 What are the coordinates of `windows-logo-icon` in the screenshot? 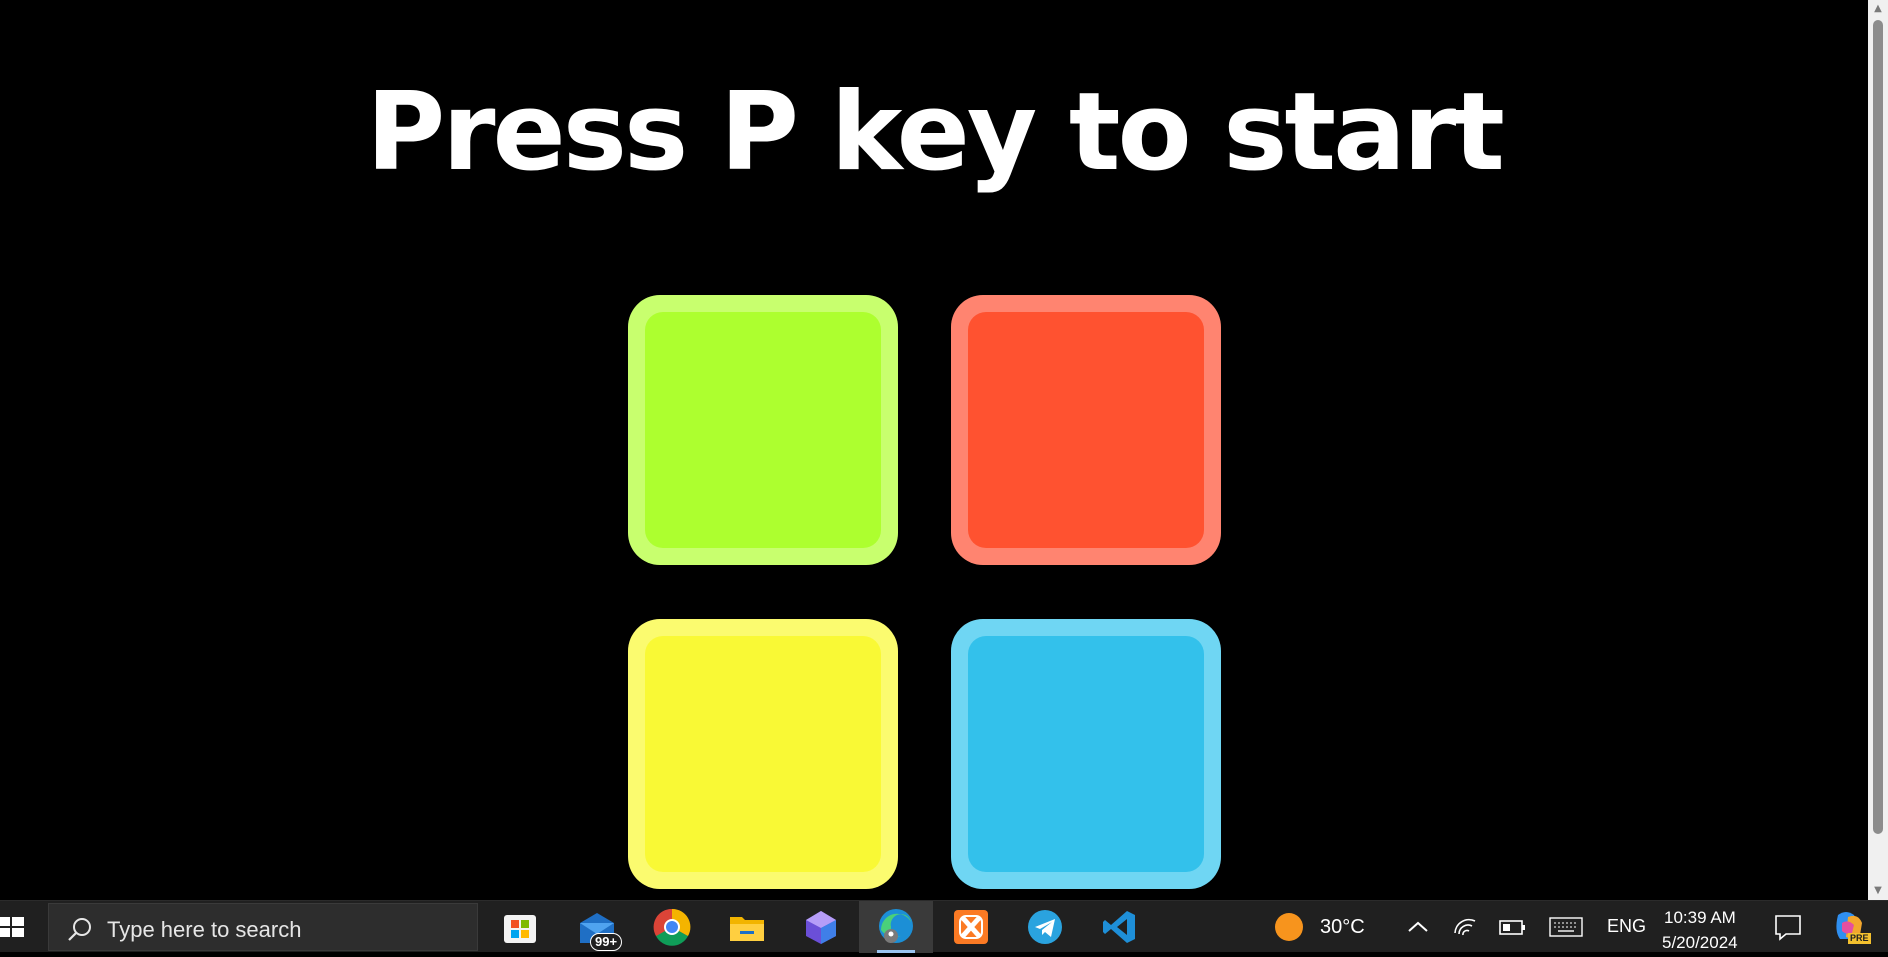 It's located at (12, 927).